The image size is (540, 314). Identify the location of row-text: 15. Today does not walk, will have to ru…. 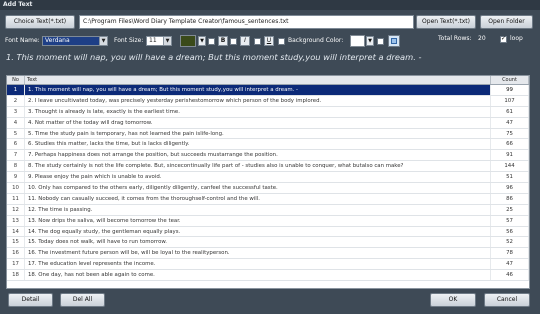
(258, 242).